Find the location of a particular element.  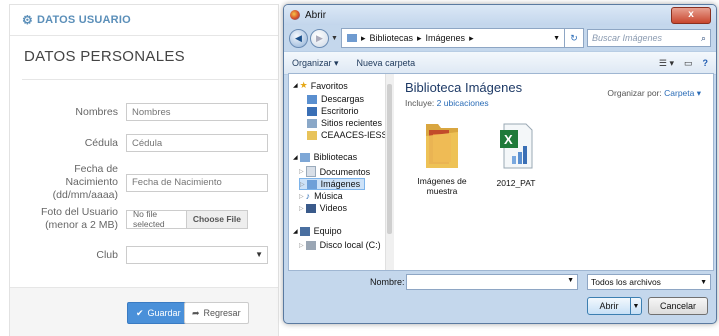

form-row-cedula: Cédula is located at coordinates (151, 143).